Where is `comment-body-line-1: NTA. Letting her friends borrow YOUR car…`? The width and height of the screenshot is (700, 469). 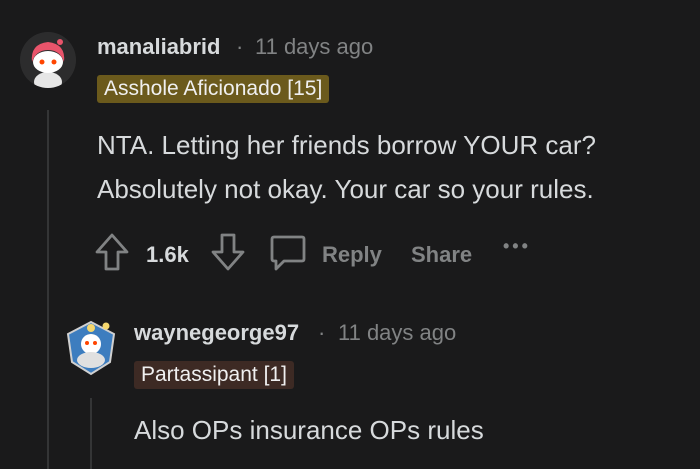 comment-body-line-1: NTA. Letting her friends borrow YOUR car… is located at coordinates (347, 145).